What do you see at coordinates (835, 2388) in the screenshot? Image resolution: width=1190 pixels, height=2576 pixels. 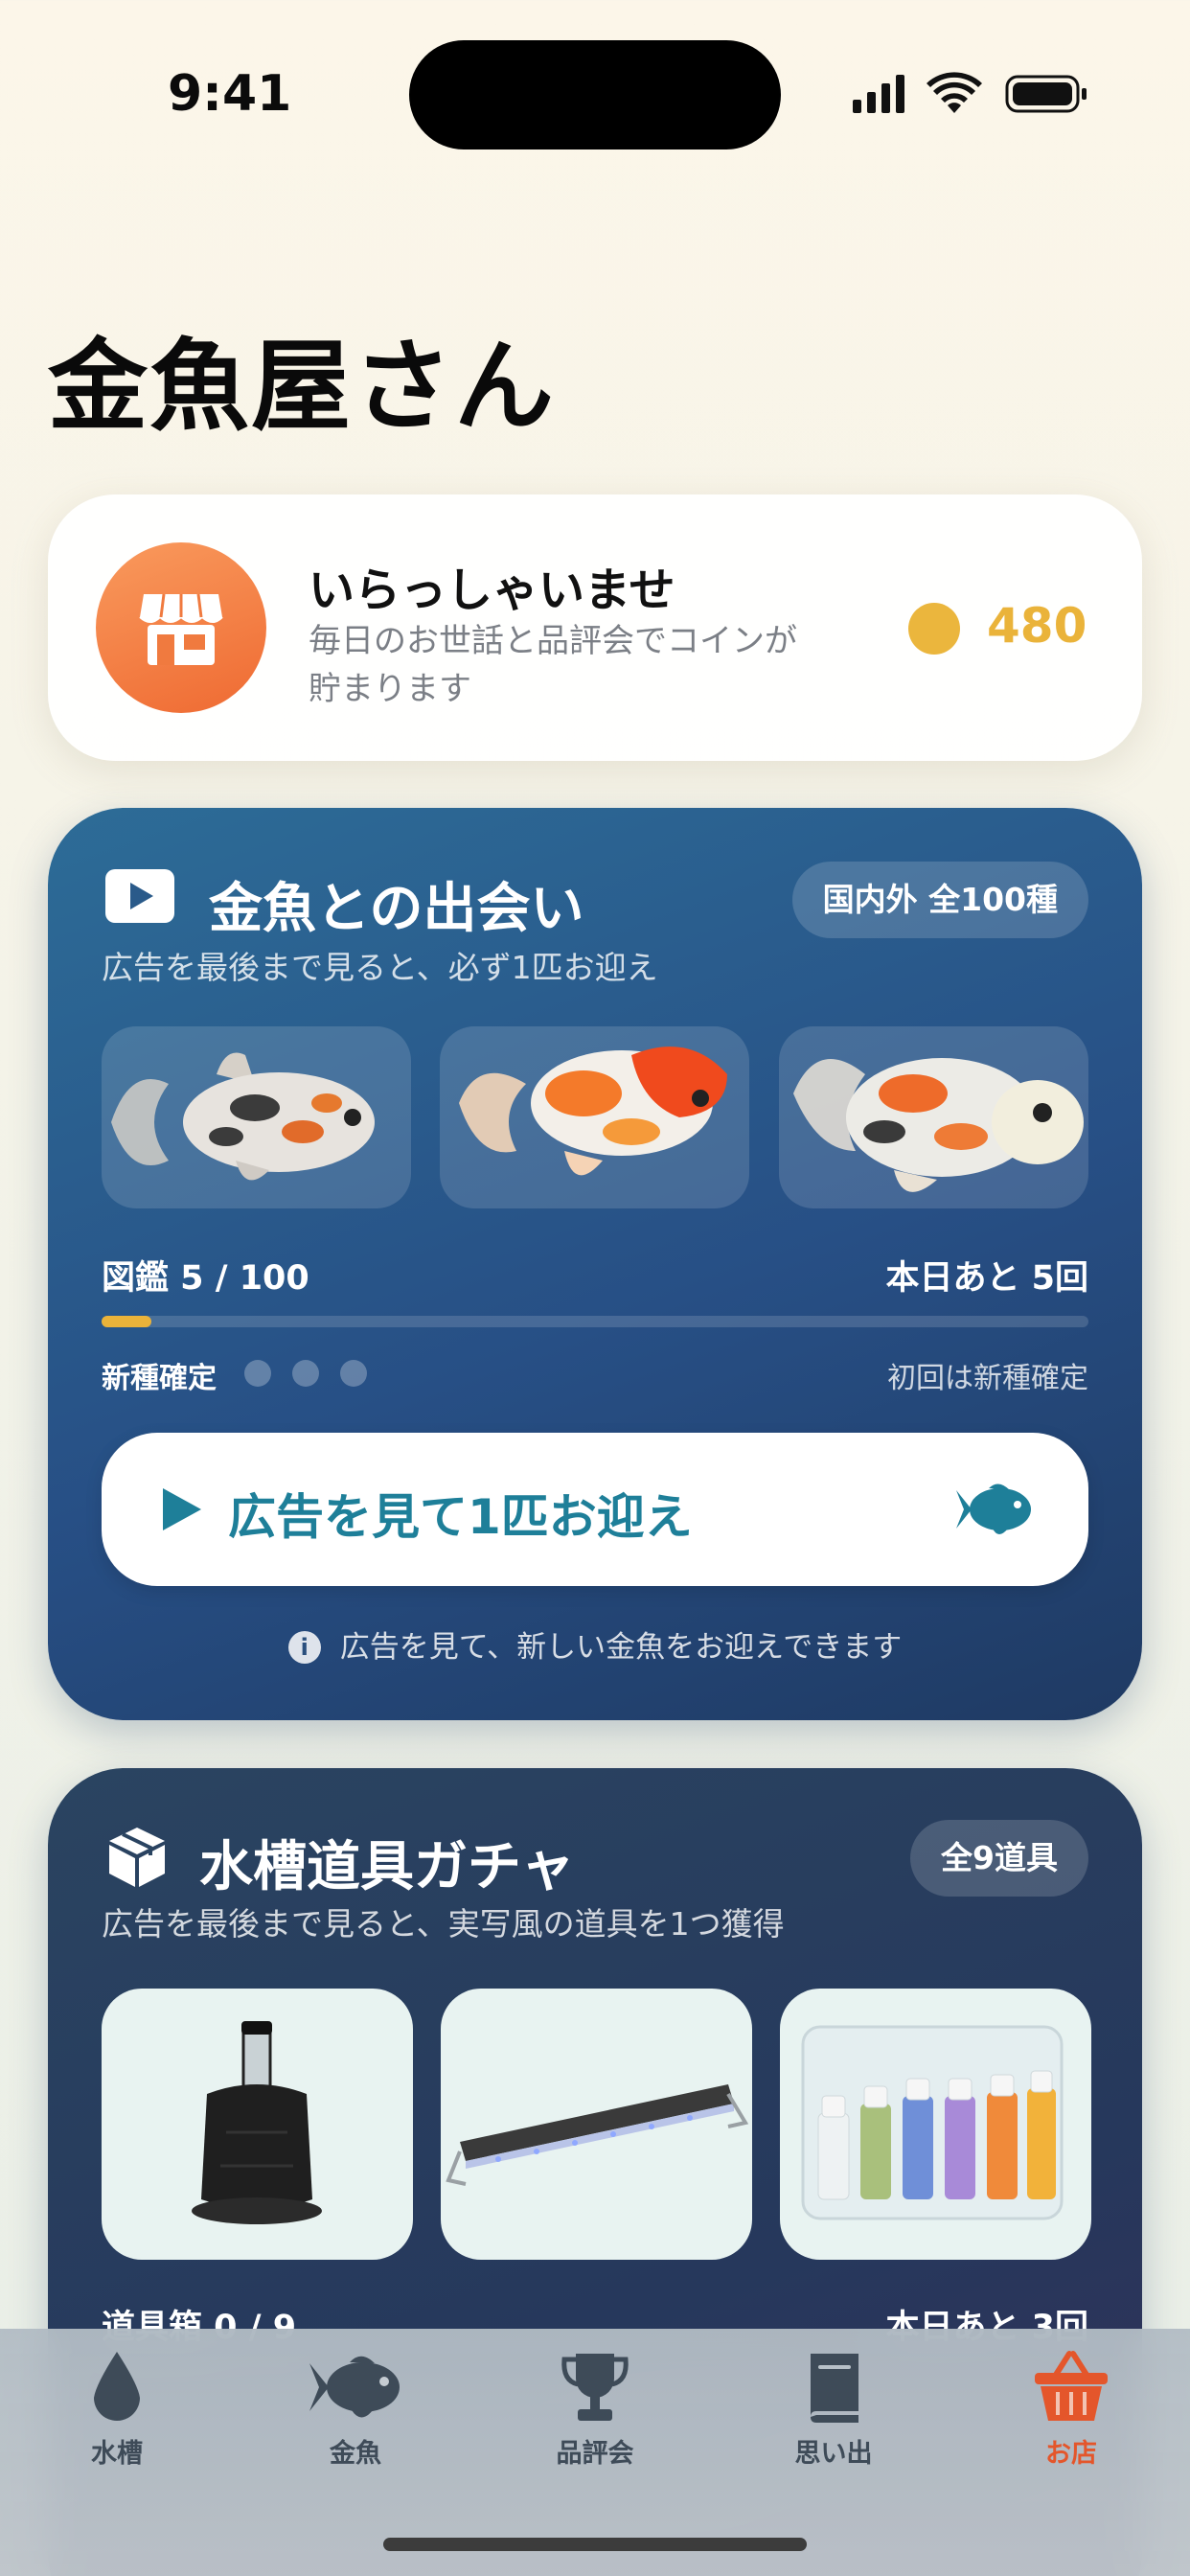 I see `book-icon` at bounding box center [835, 2388].